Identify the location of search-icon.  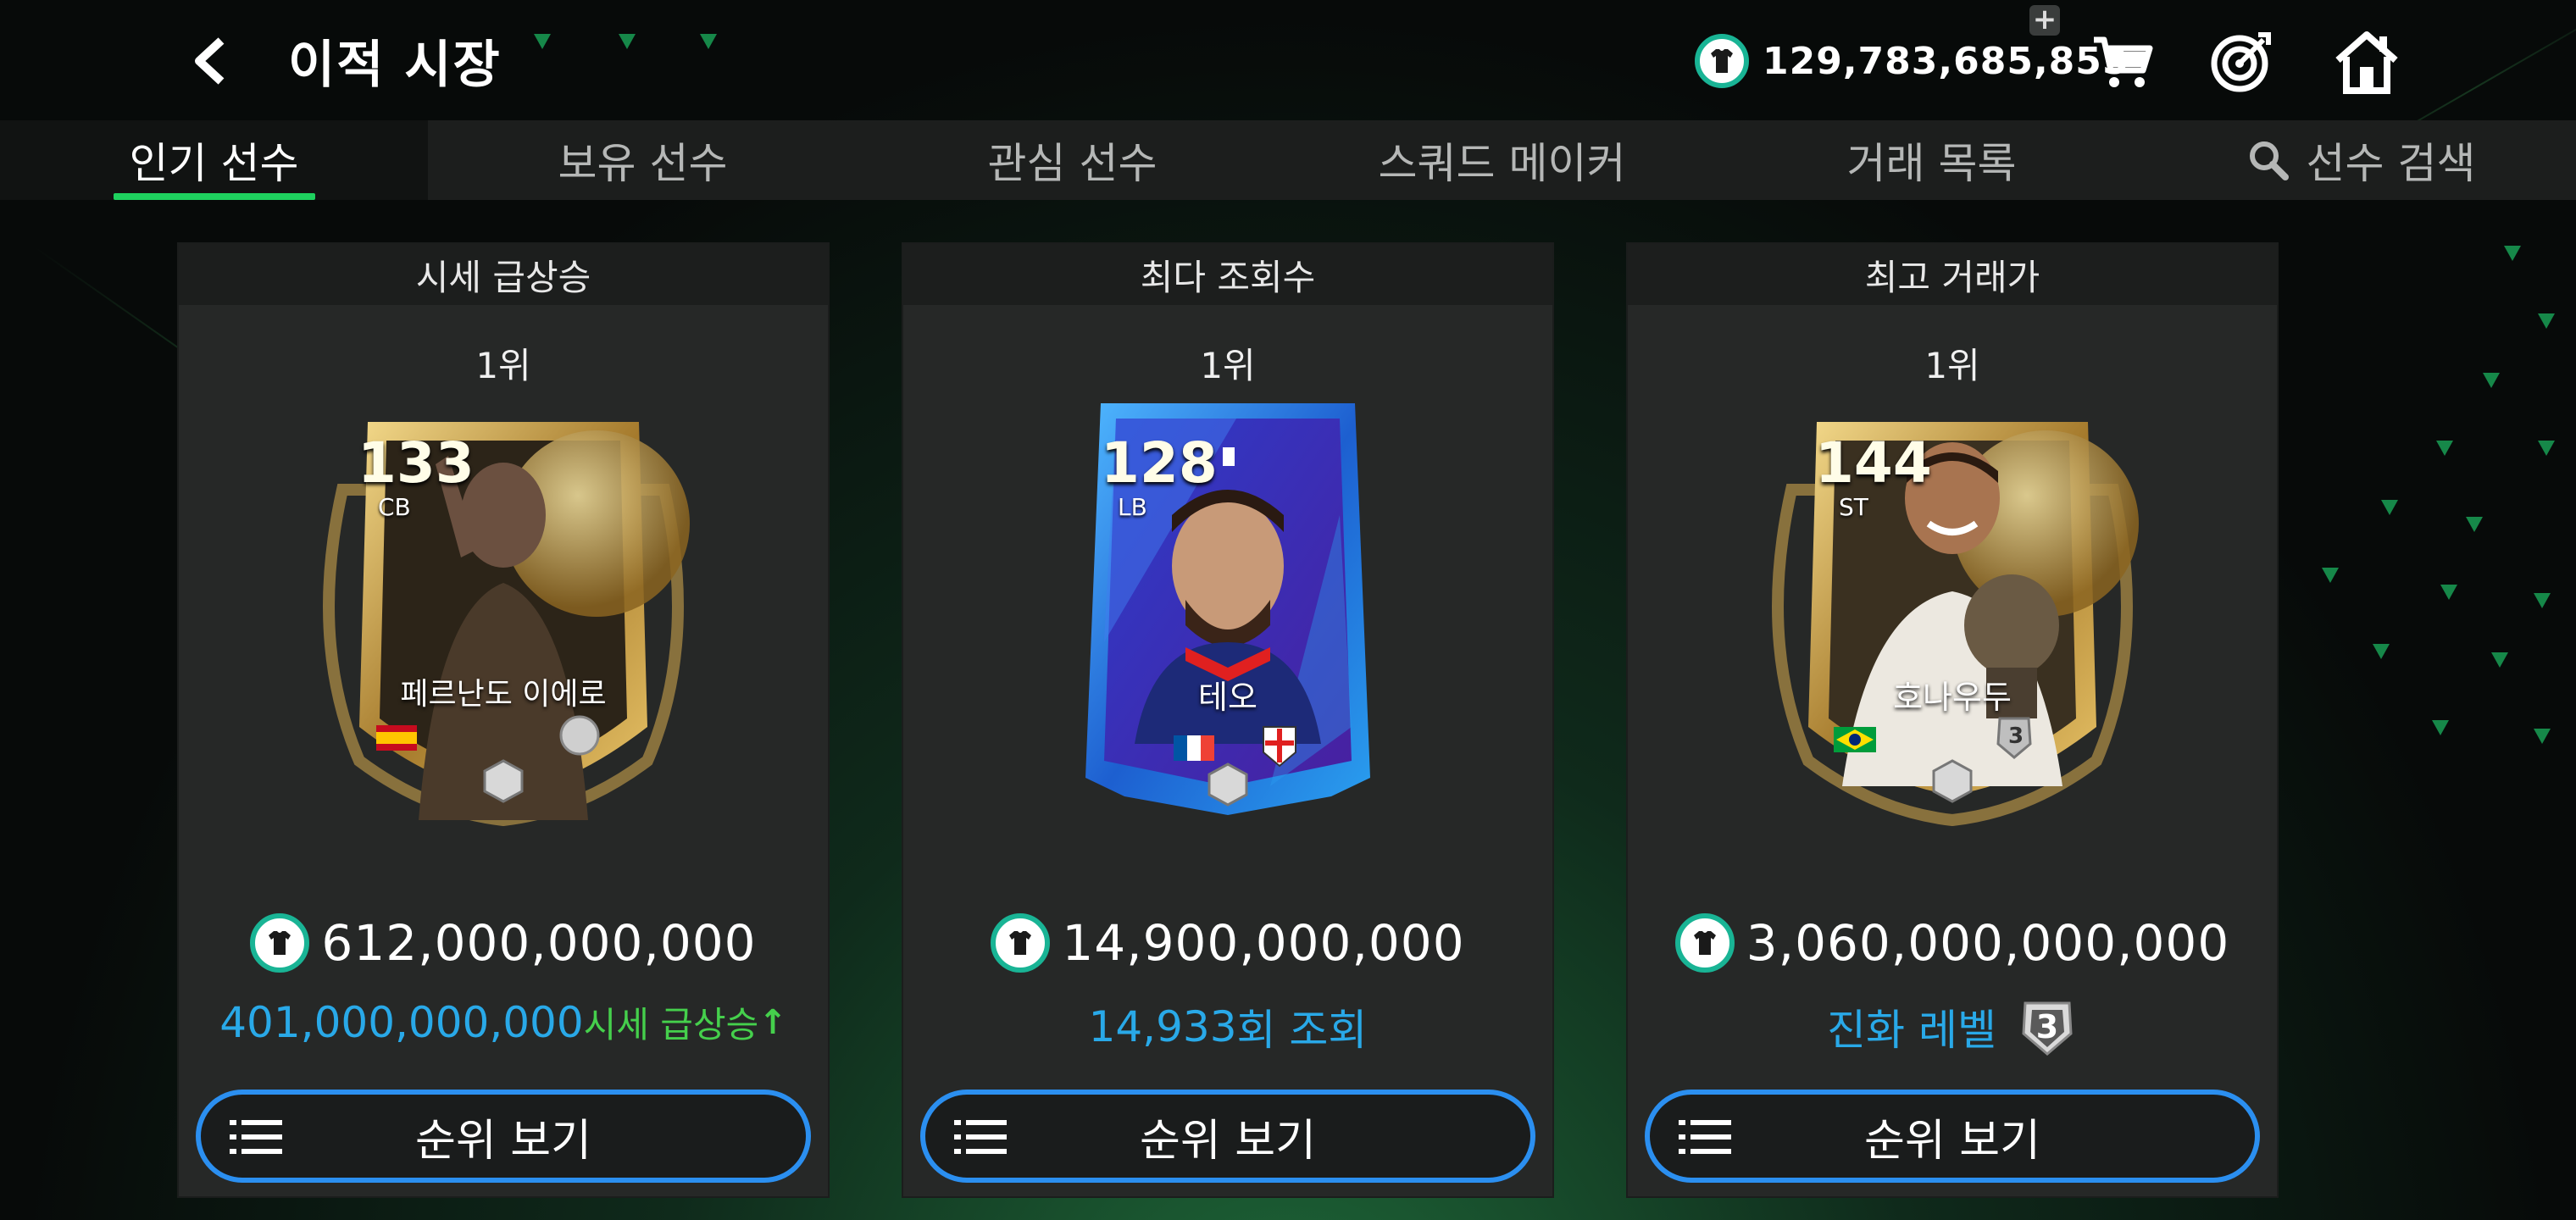
(2269, 160).